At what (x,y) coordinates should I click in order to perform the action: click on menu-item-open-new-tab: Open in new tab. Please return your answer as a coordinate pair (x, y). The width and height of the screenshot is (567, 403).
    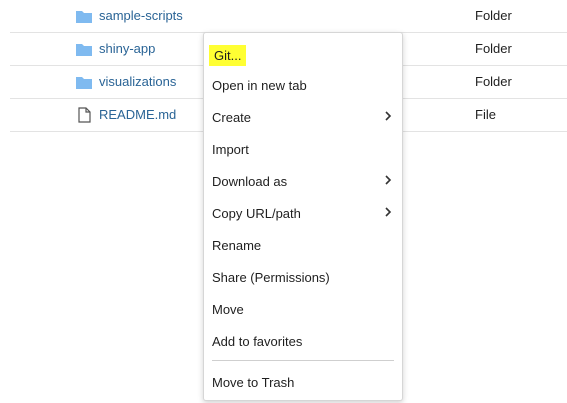
    Looking at the image, I should click on (303, 85).